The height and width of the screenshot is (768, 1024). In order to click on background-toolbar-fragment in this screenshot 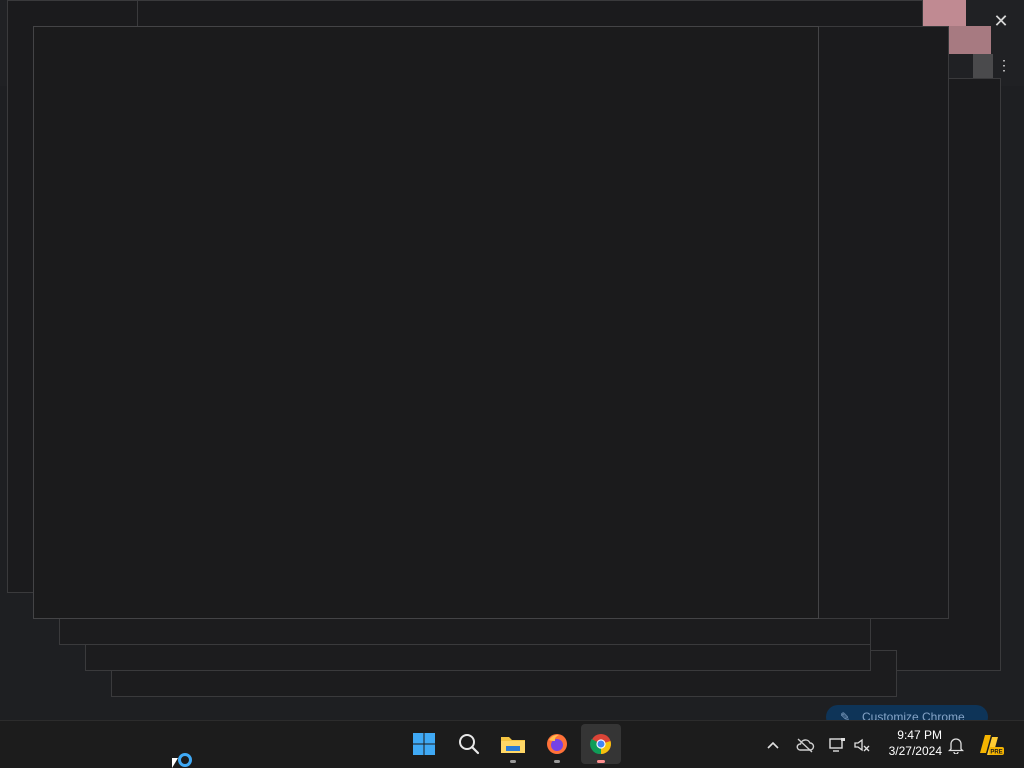, I will do `click(983, 66)`.